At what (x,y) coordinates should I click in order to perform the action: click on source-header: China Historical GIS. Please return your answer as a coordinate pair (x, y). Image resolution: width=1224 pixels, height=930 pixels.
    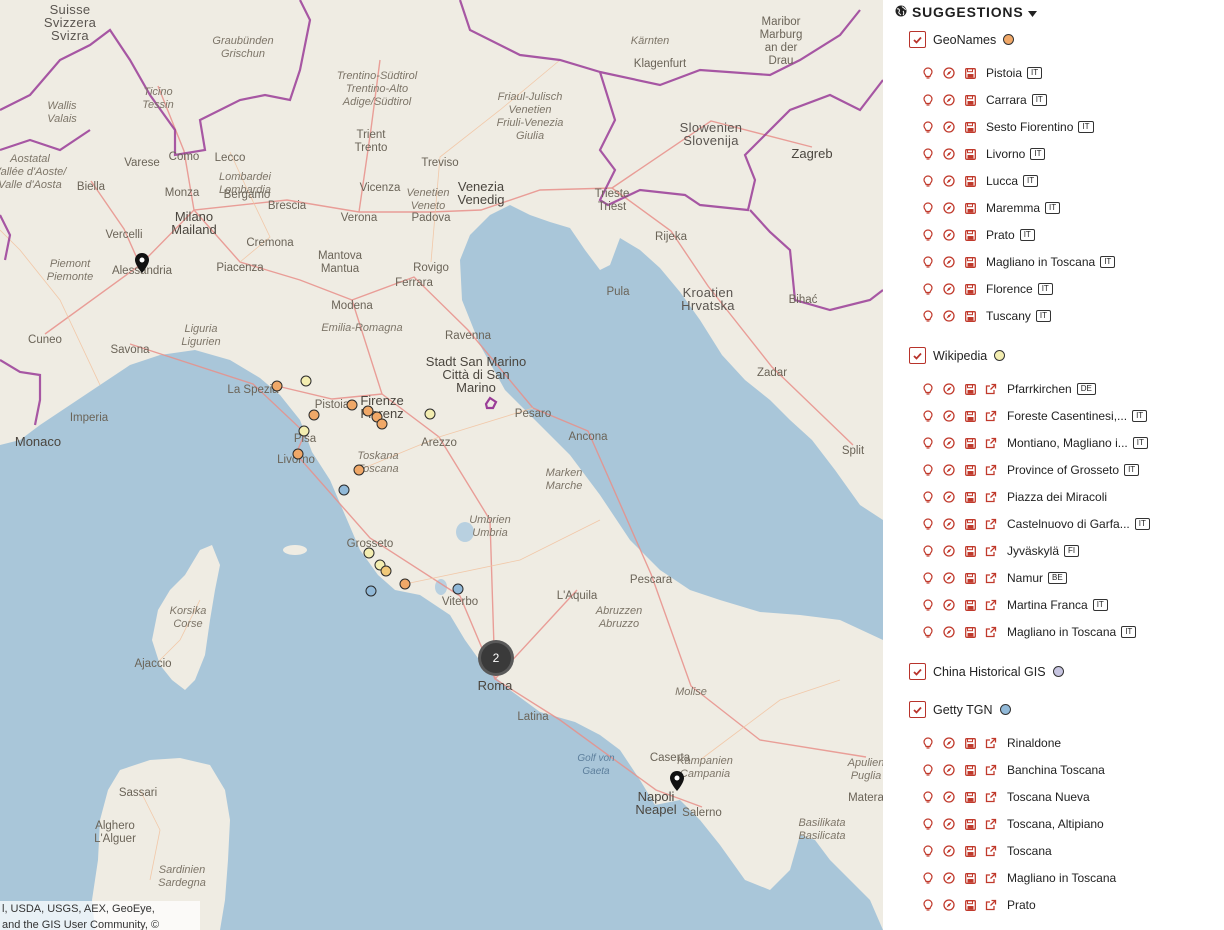
    Looking at the image, I should click on (986, 671).